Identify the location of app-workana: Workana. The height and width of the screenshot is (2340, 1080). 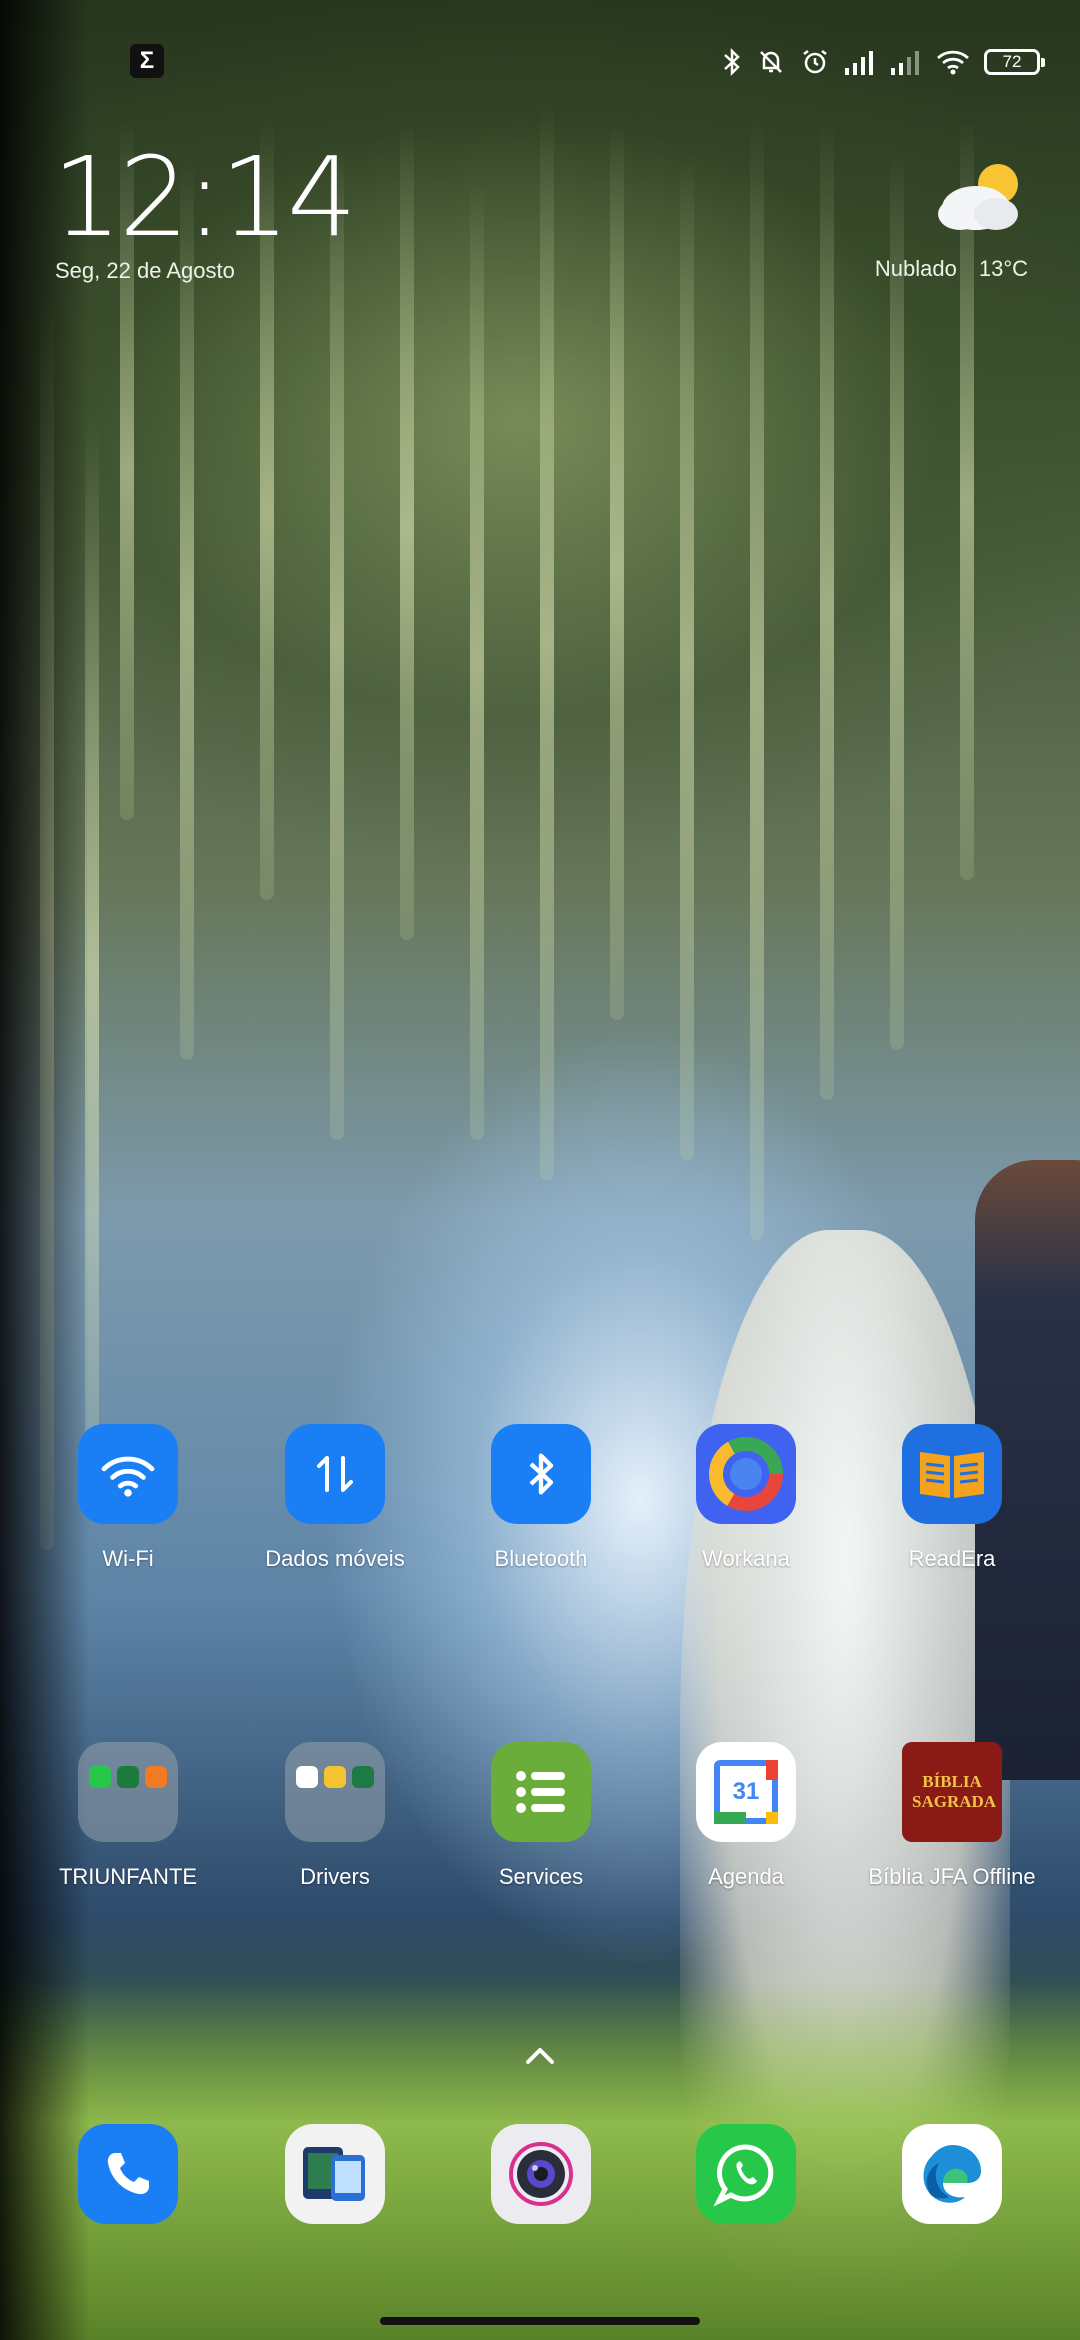
(746, 1498).